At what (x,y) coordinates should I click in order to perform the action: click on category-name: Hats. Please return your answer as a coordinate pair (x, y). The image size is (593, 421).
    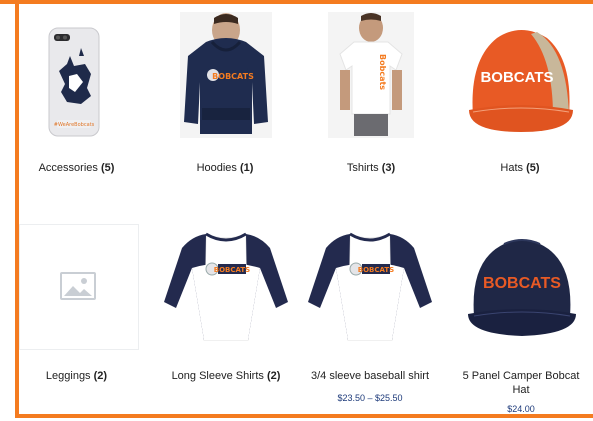
    Looking at the image, I should click on (512, 168).